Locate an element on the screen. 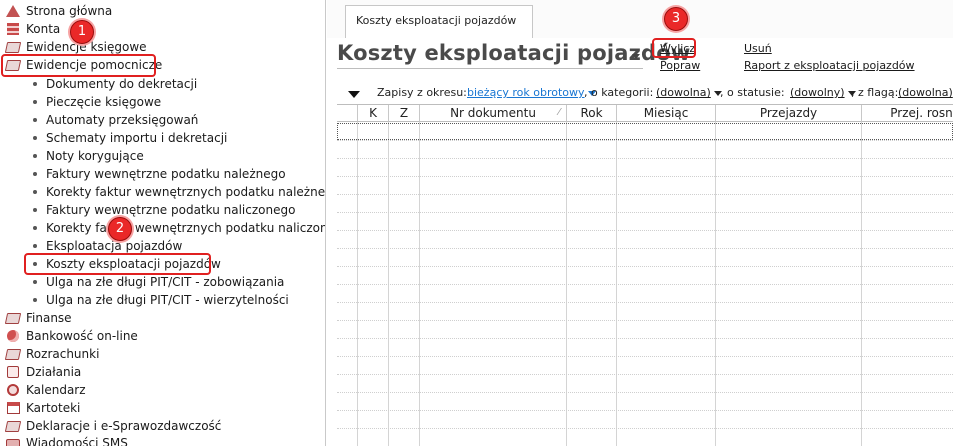  sidebar-item-home: Strona główna is located at coordinates (56, 11).